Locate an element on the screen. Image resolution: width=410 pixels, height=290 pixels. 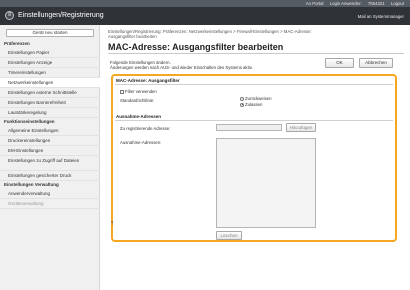
policy-option-reject: Zurückweisen is located at coordinates (256, 98).